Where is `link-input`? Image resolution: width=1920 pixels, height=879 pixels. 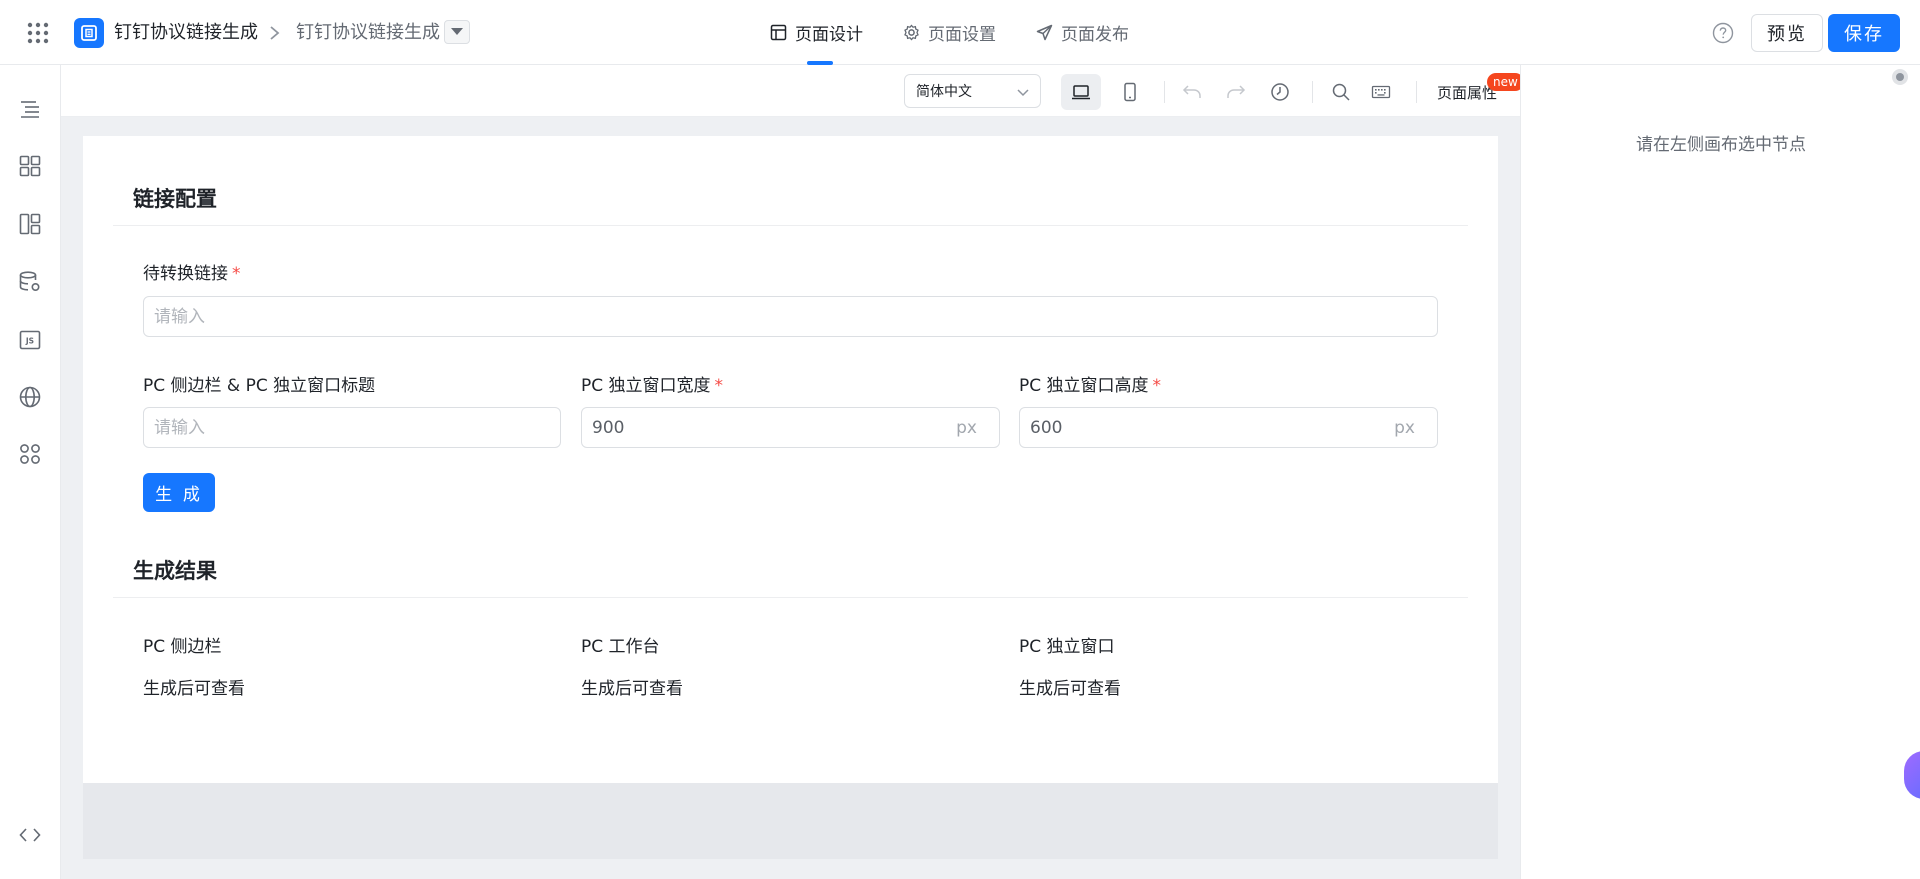
link-input is located at coordinates (790, 316).